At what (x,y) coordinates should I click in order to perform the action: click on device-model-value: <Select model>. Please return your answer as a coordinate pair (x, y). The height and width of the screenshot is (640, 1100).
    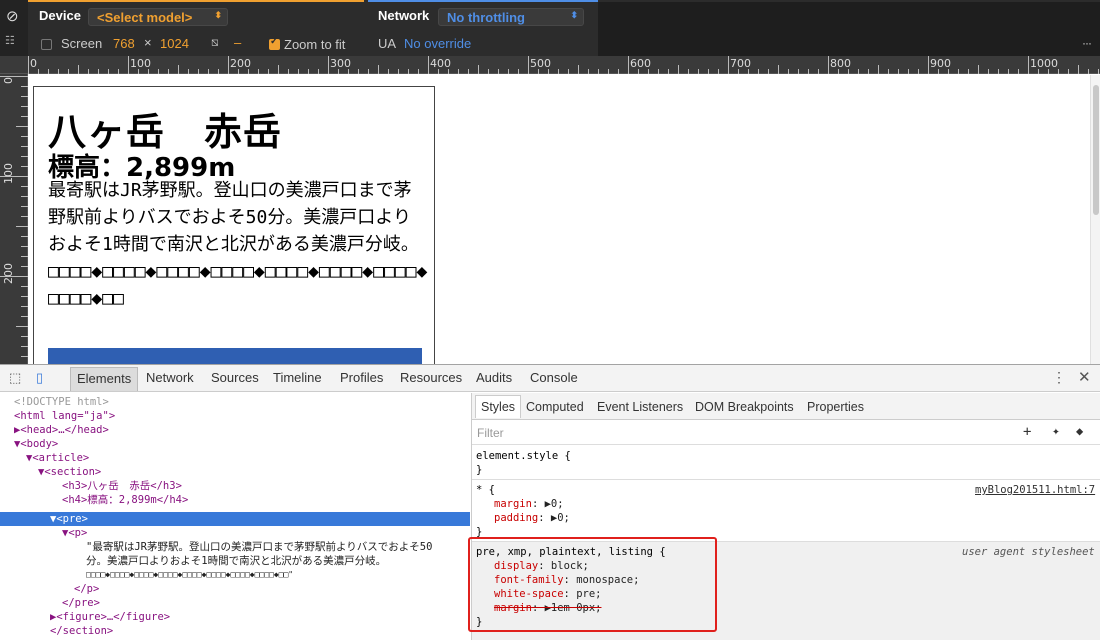
    Looking at the image, I should click on (145, 17).